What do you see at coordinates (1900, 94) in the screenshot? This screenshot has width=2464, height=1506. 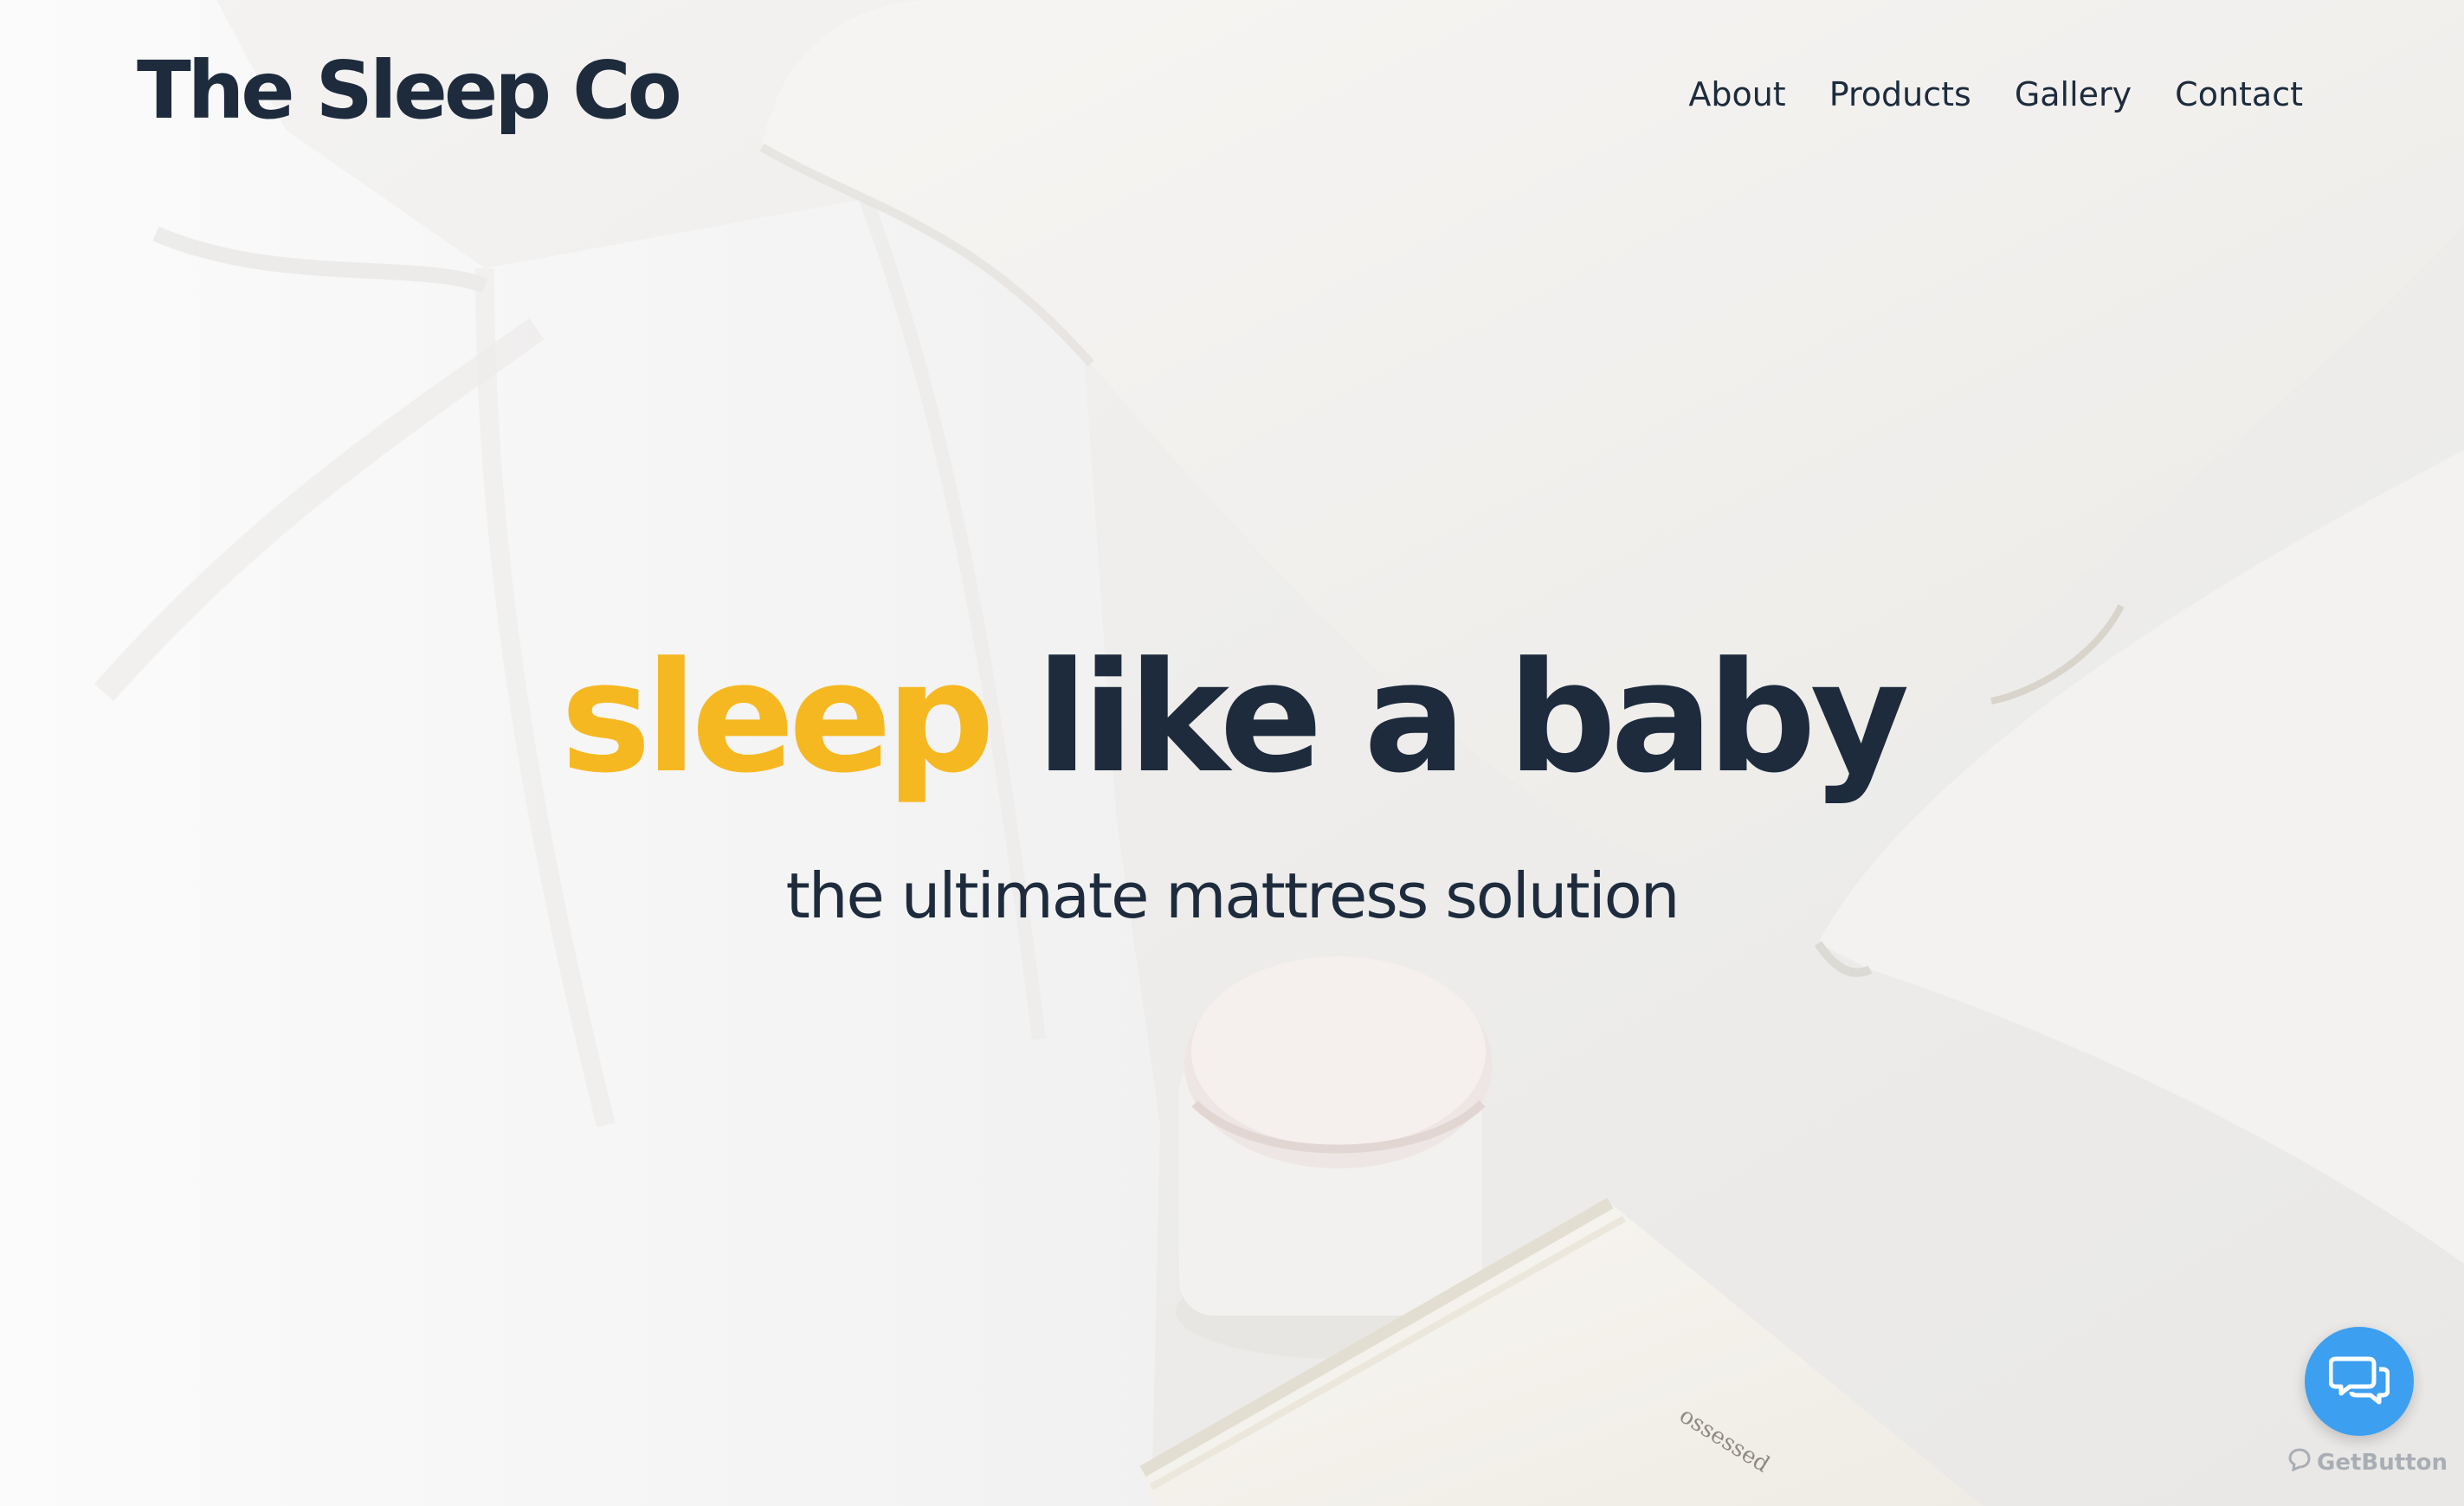 I see `nav-products: Products` at bounding box center [1900, 94].